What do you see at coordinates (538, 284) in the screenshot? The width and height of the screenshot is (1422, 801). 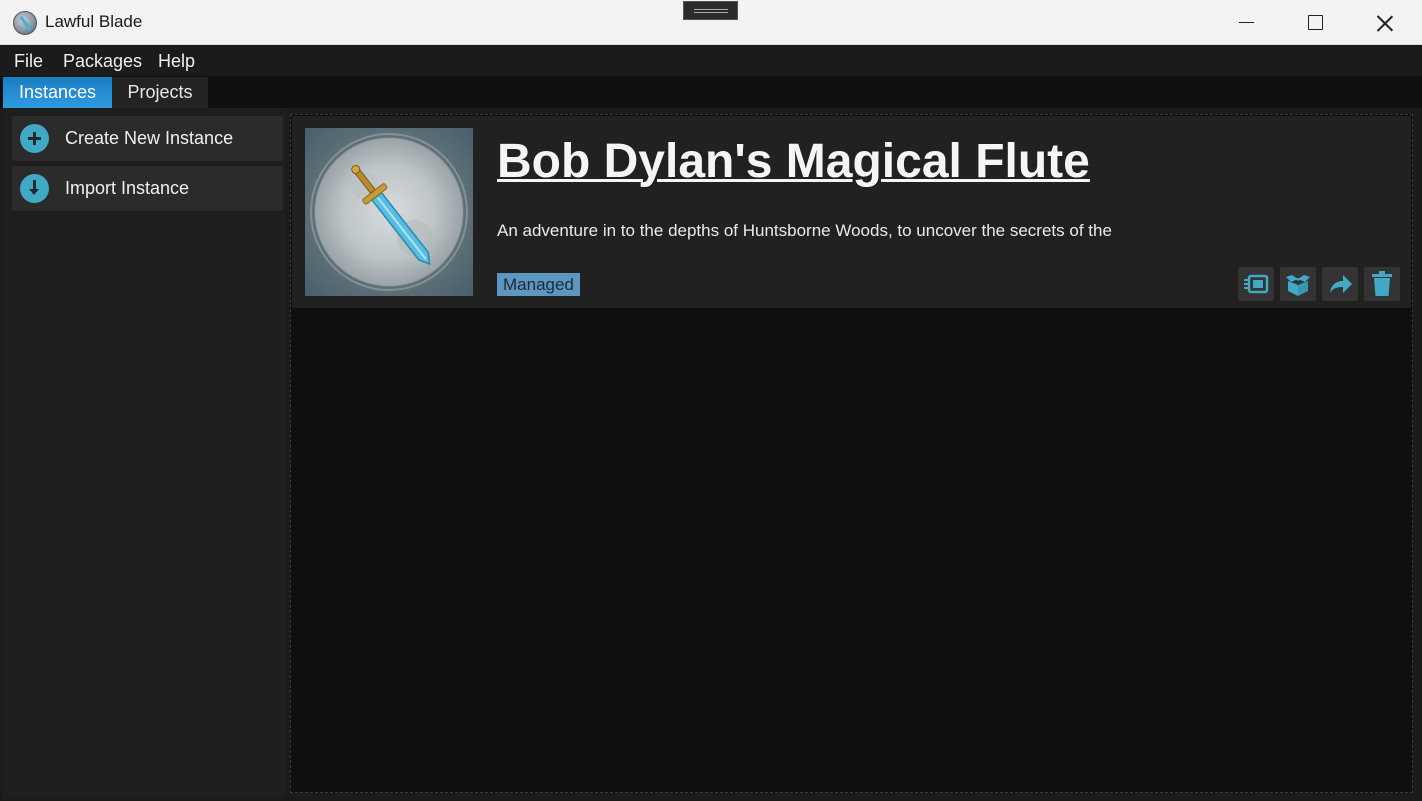 I see `managed-badge: Managed` at bounding box center [538, 284].